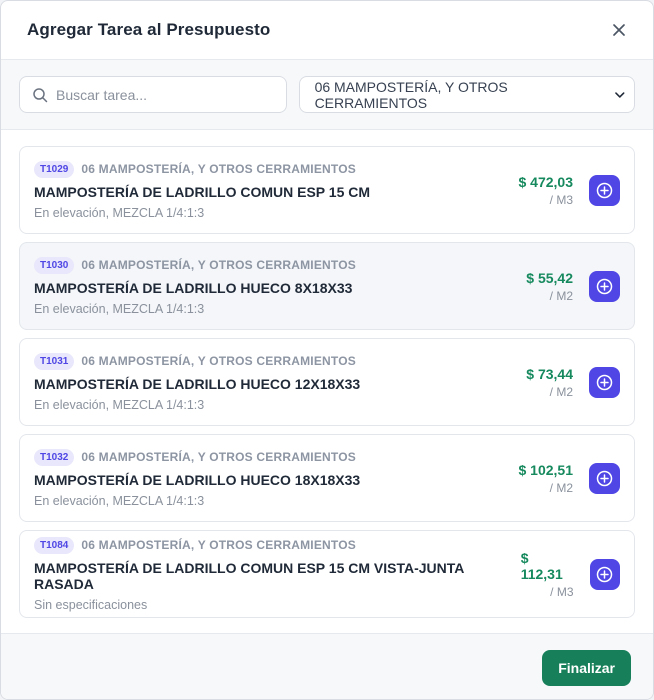  I want to click on task-price: $ 112,31, so click(541, 565).